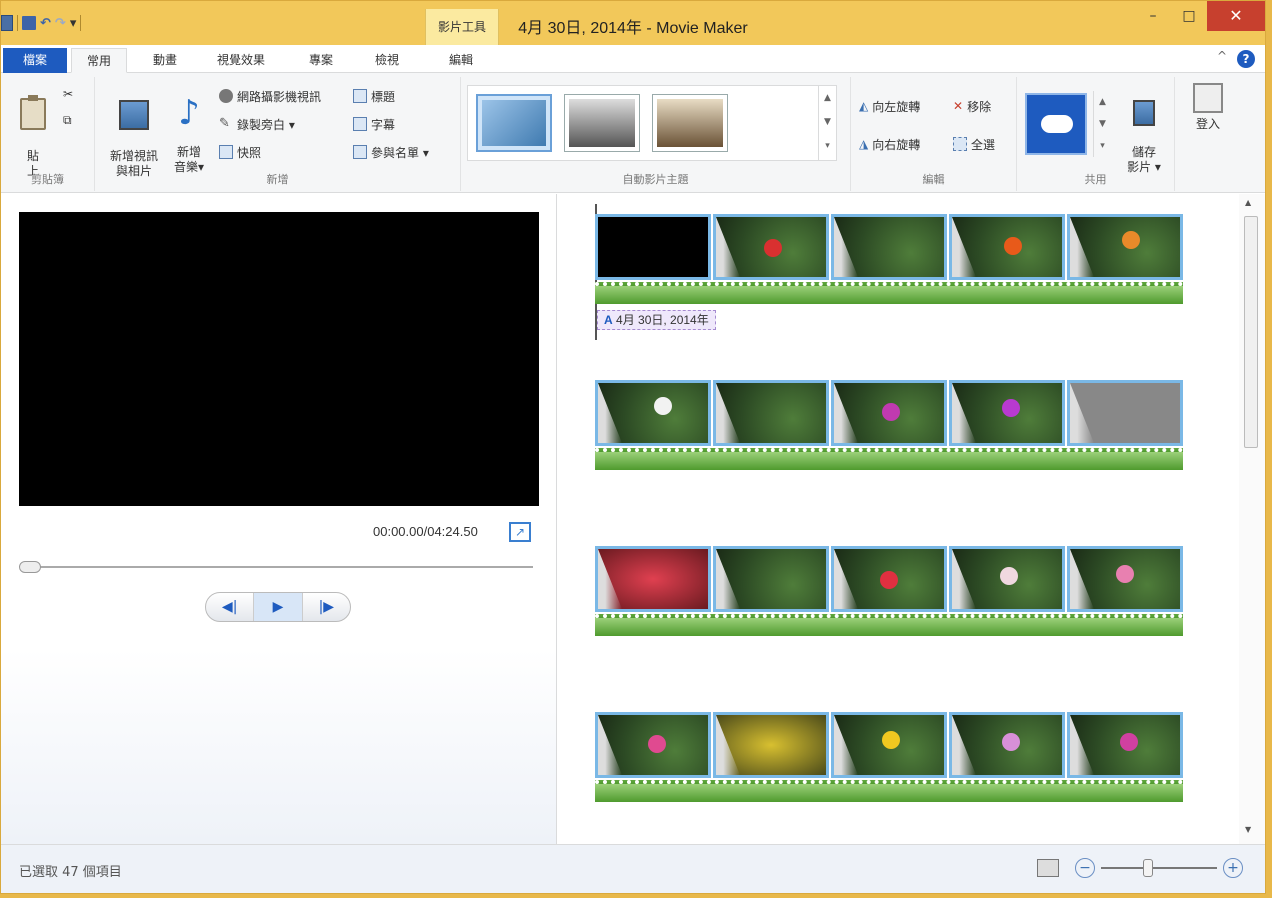 This screenshot has width=1272, height=898. What do you see at coordinates (326, 607) in the screenshot?
I see `next-frame-button: |▶` at bounding box center [326, 607].